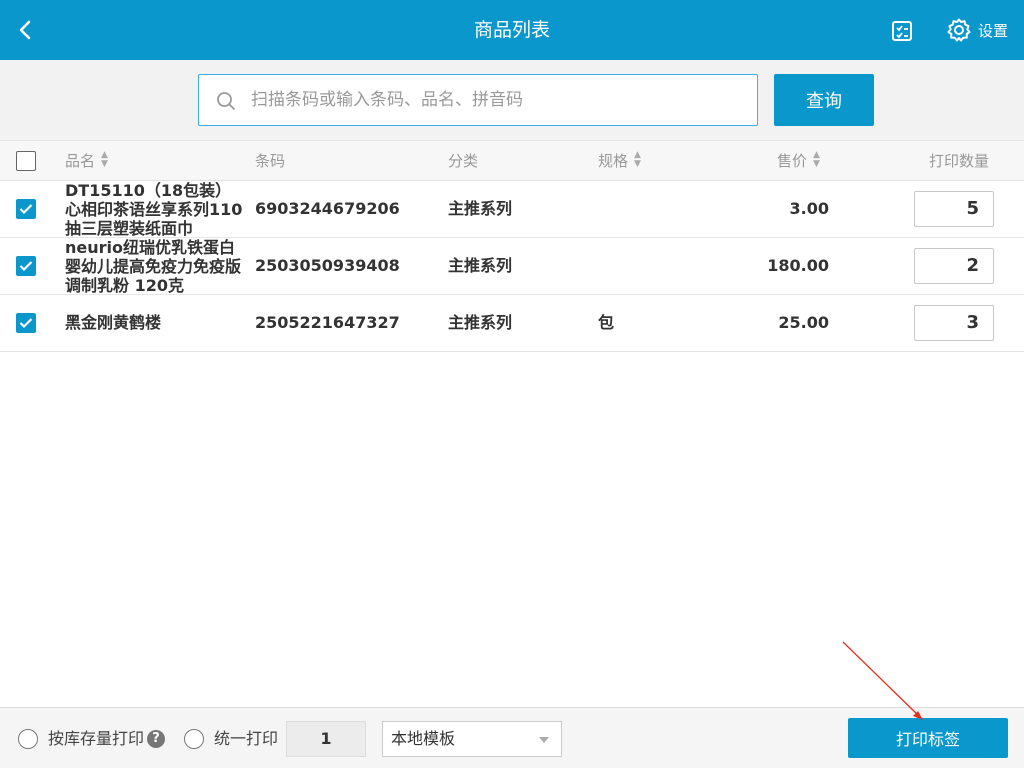  I want to click on quantity-input: 3, so click(954, 323).